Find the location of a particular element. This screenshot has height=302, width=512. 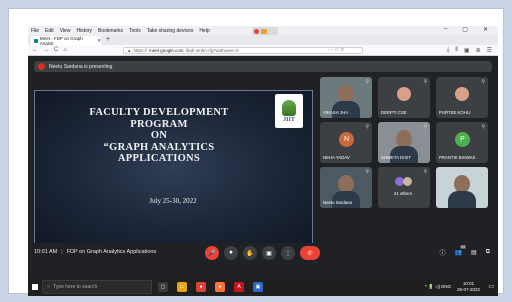

start-button is located at coordinates (35, 287).